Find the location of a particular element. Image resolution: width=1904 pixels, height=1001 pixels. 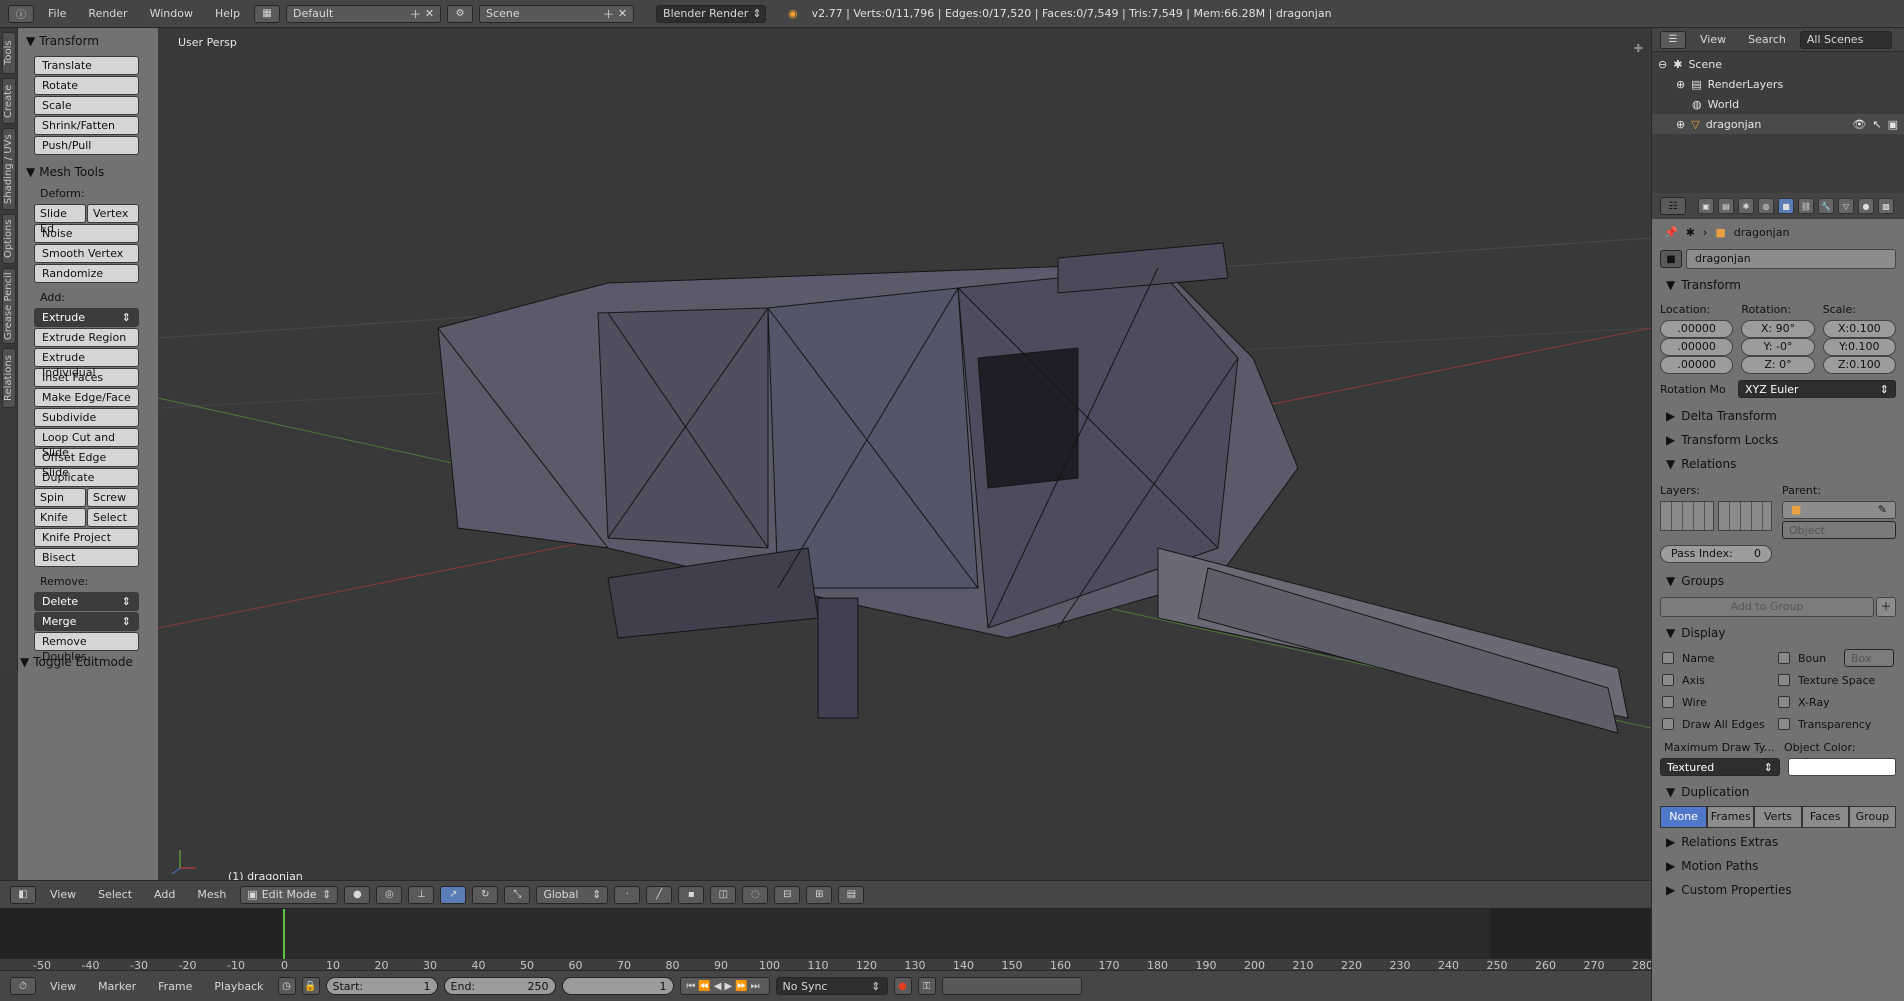

tab-grease-pencil: Grease Pencil is located at coordinates (9, 306).